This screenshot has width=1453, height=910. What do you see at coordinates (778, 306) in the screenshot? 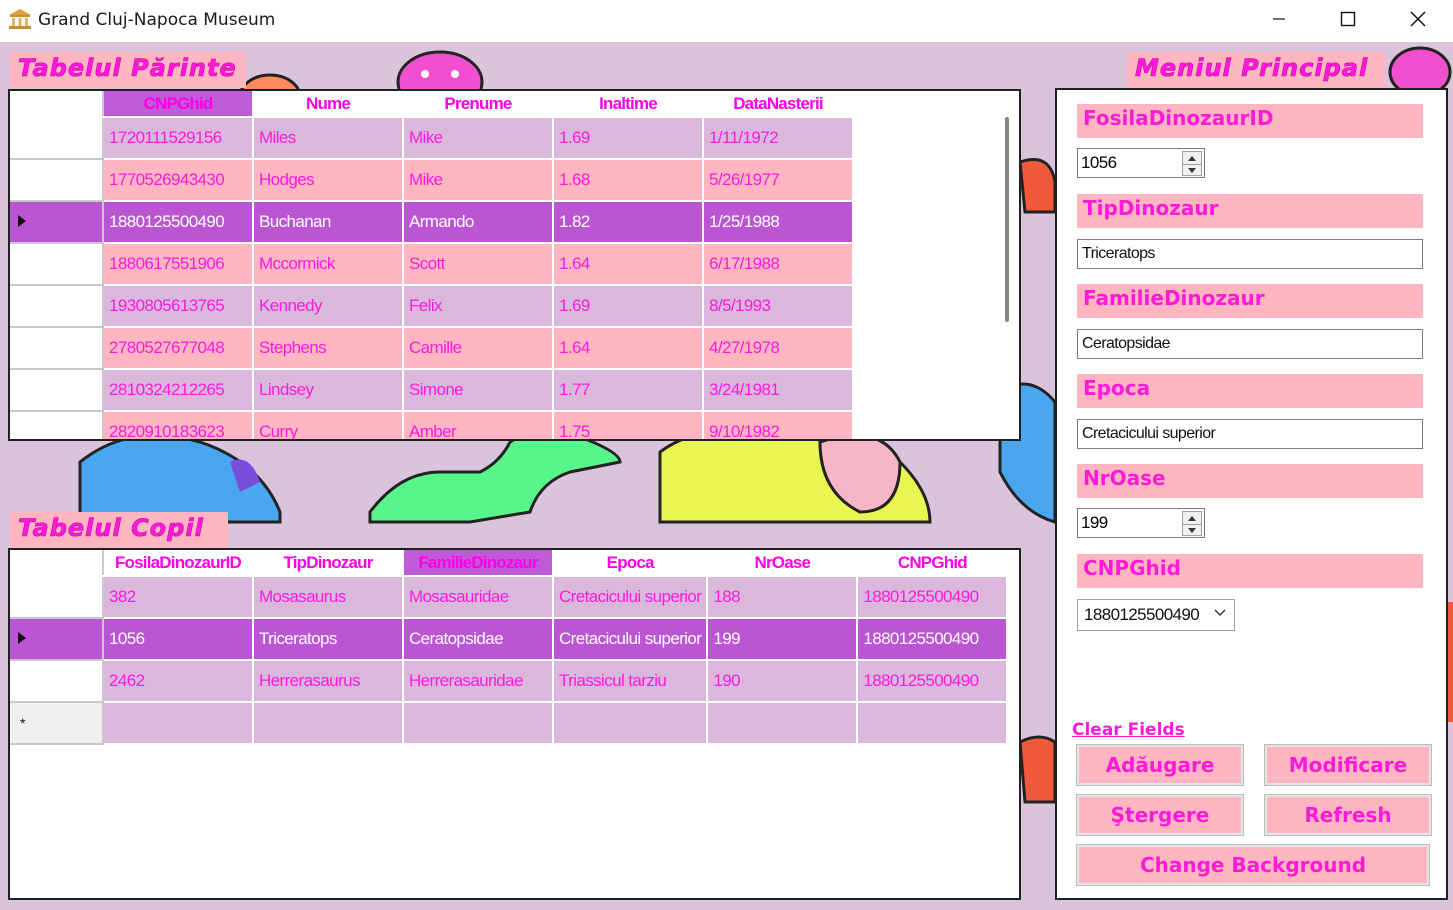
I see `parent-cell: 8/5/1993` at bounding box center [778, 306].